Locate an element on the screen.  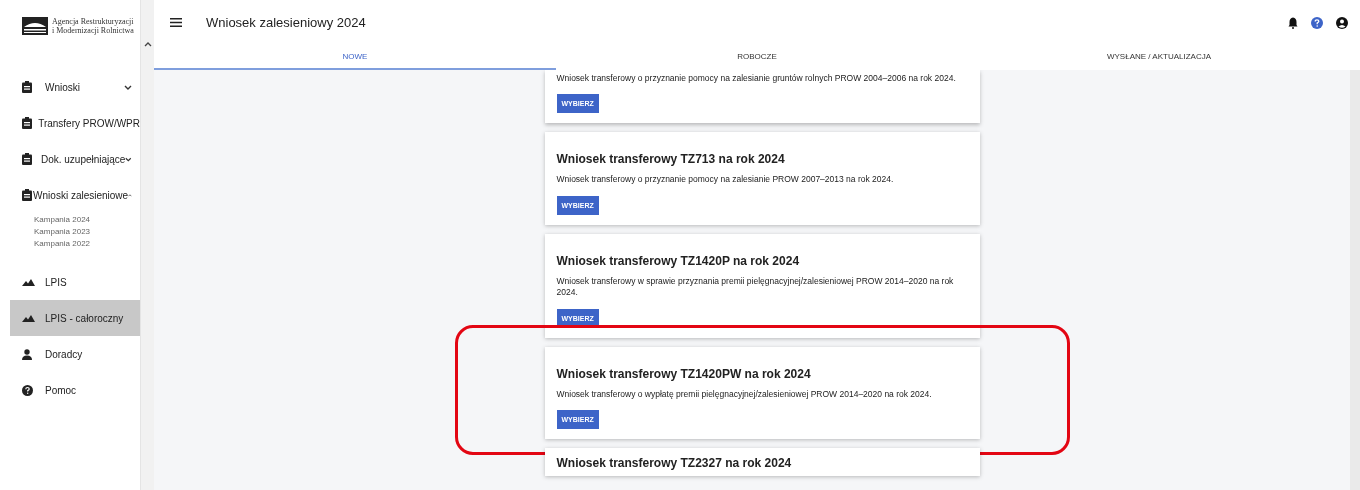
sidebar-item: Dok. uzupełniające is located at coordinates (70, 159).